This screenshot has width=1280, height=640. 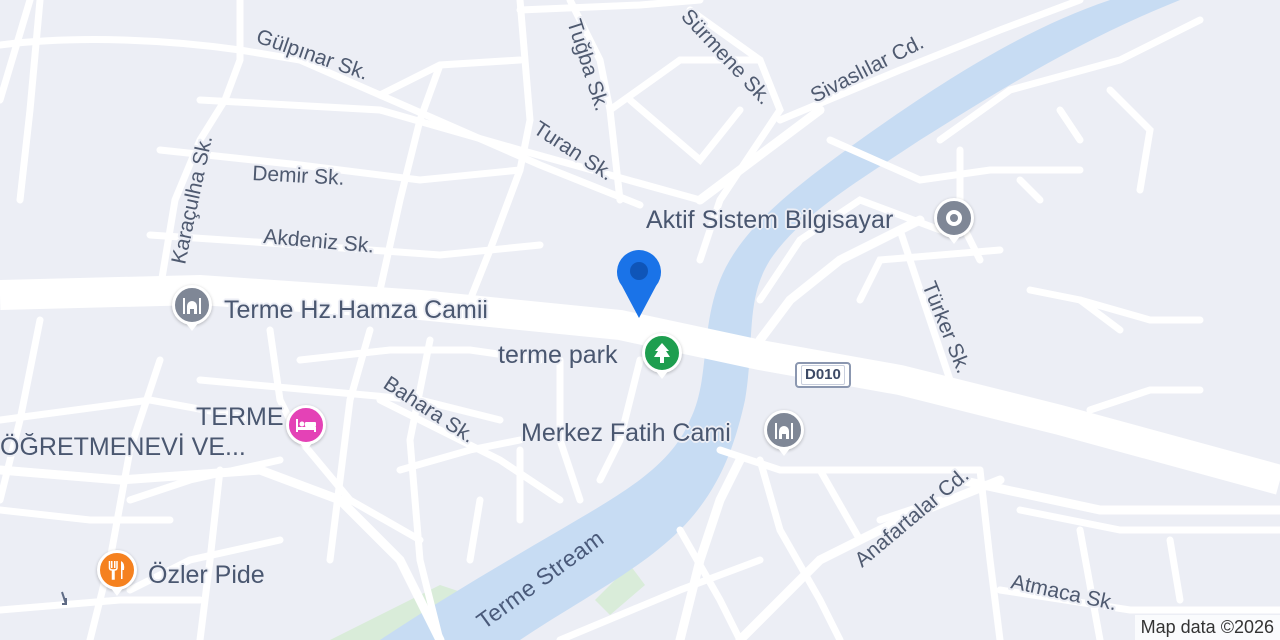 I want to click on road-shield-label: D010, so click(x=823, y=375).